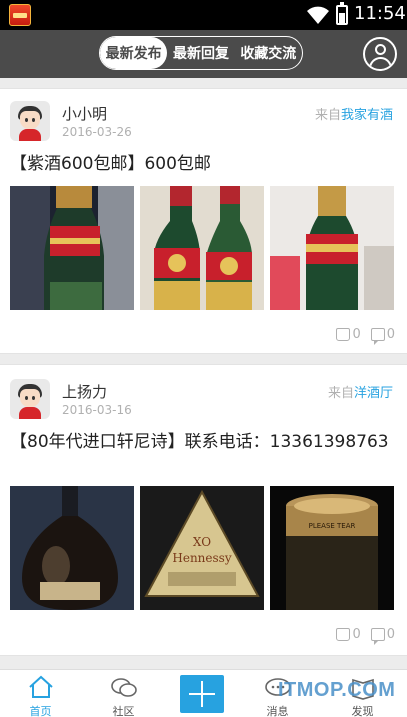 This screenshot has height=717, width=407. I want to click on add-post-button, so click(202, 694).